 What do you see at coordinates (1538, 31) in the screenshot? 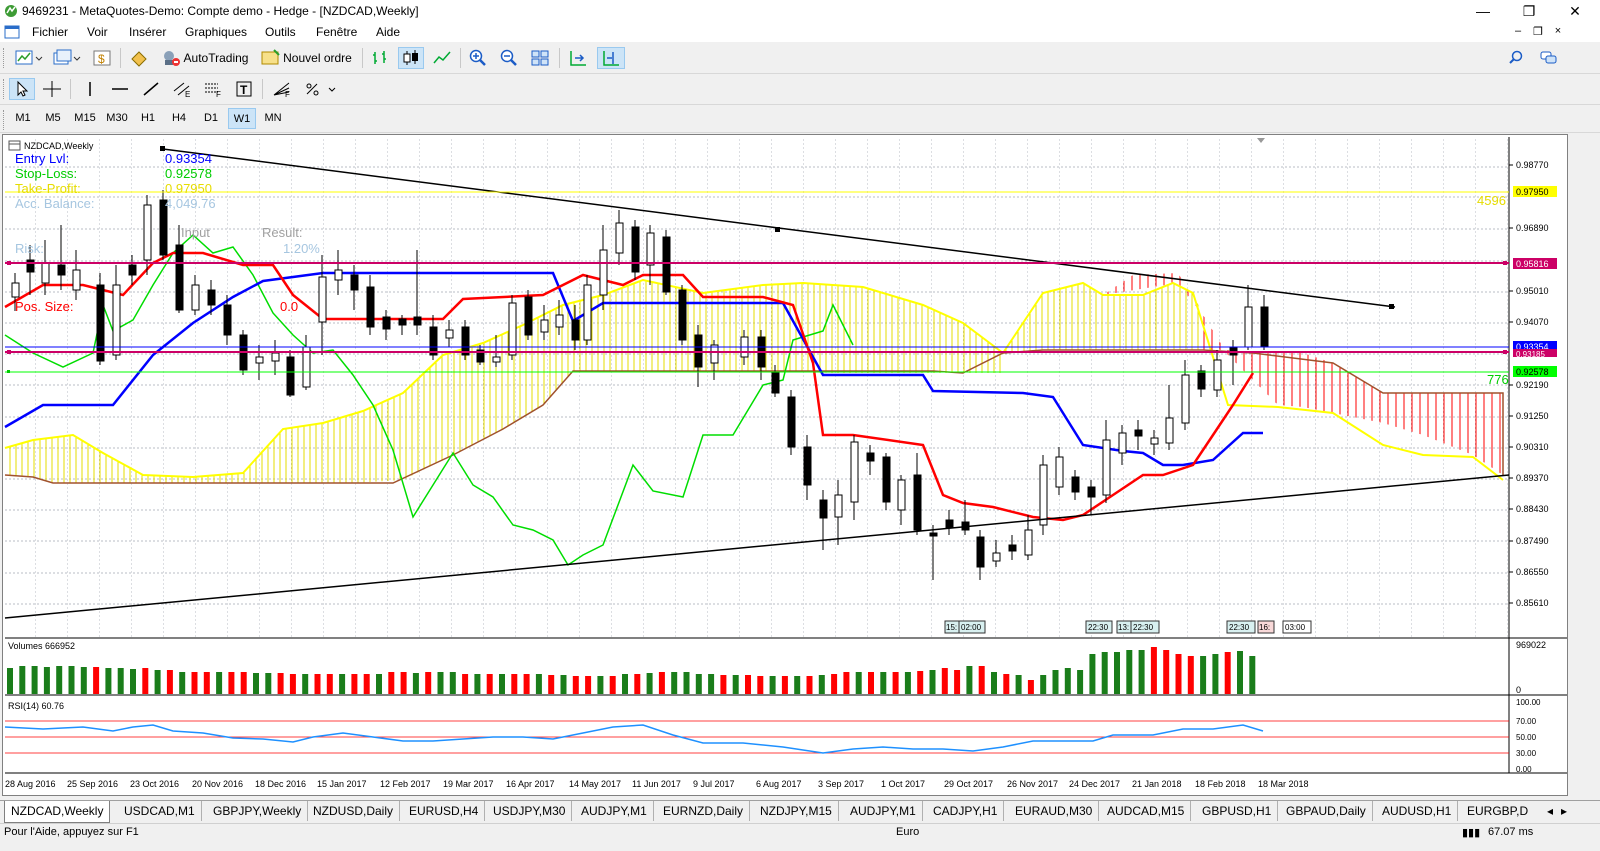
I see `mdi-restore-button: ❐` at bounding box center [1538, 31].